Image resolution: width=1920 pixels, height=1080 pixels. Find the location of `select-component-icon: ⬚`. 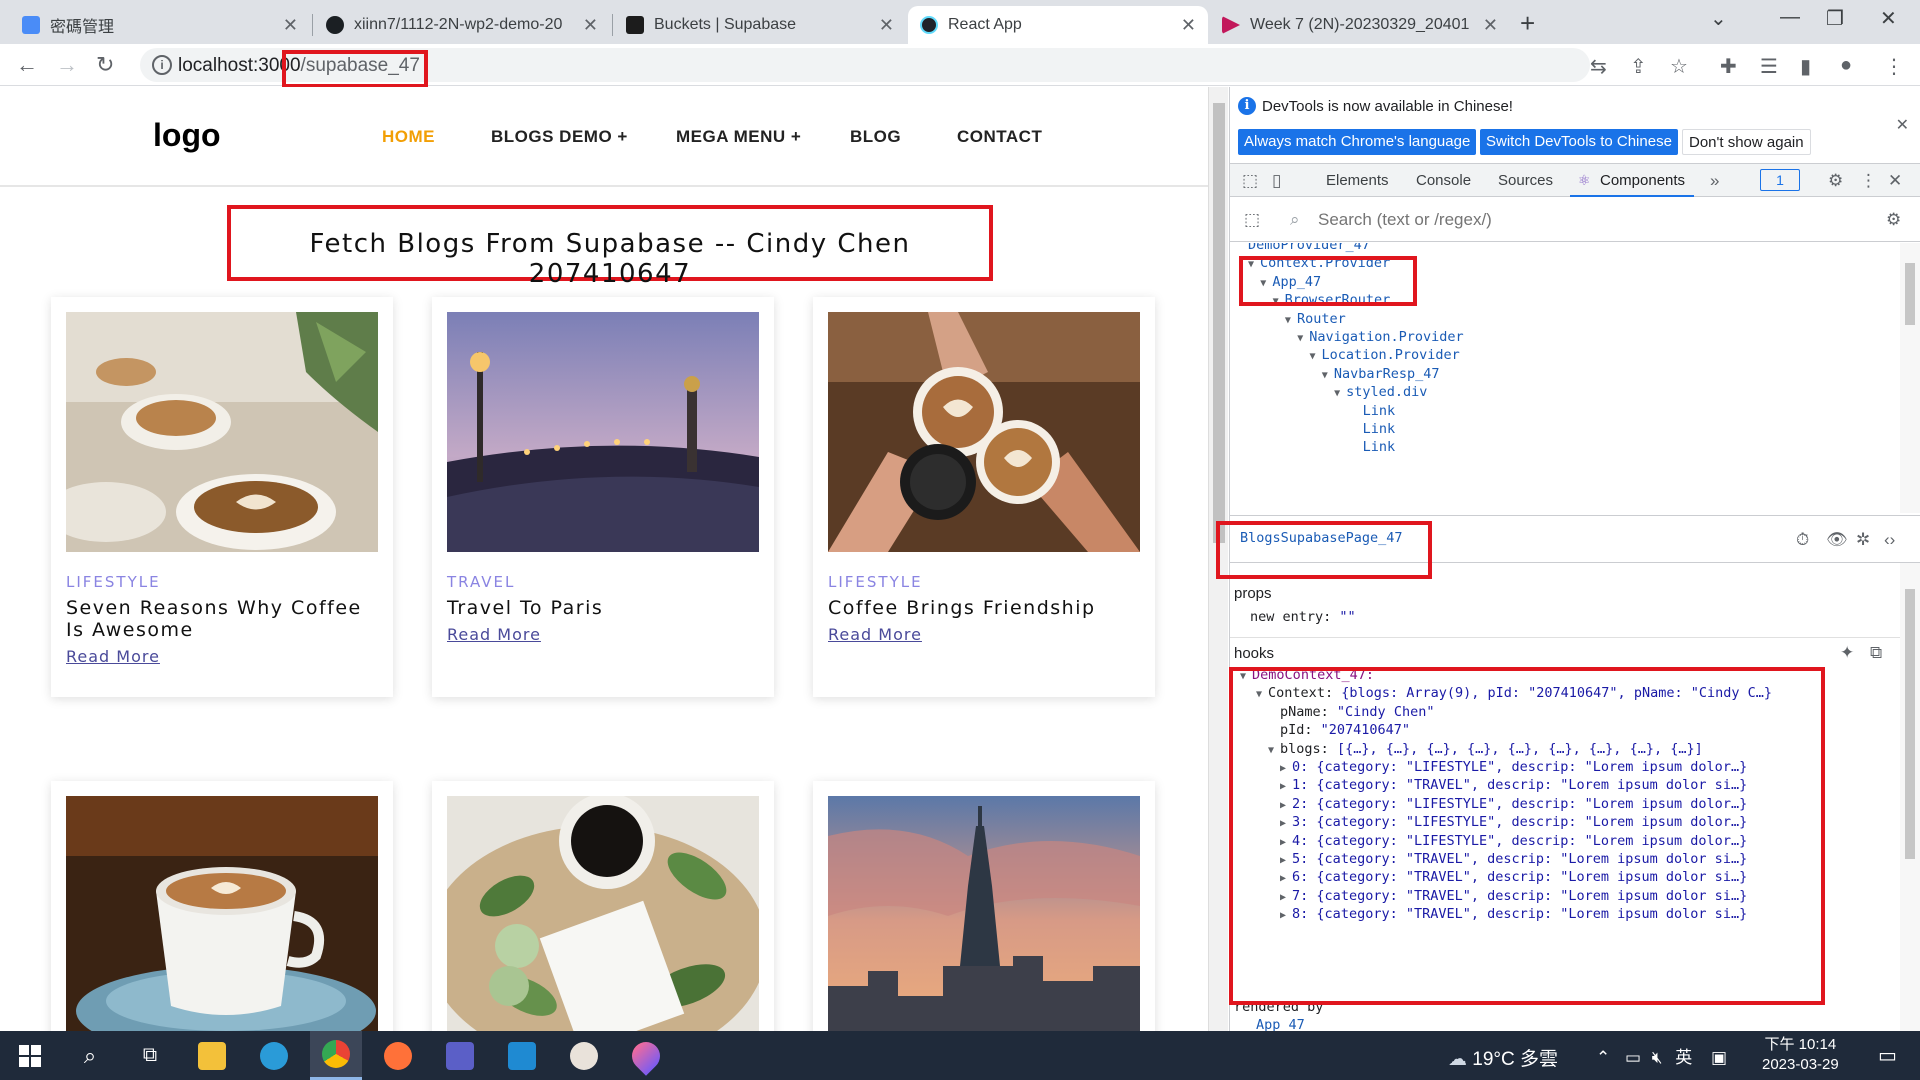

select-component-icon: ⬚ is located at coordinates (1252, 220).